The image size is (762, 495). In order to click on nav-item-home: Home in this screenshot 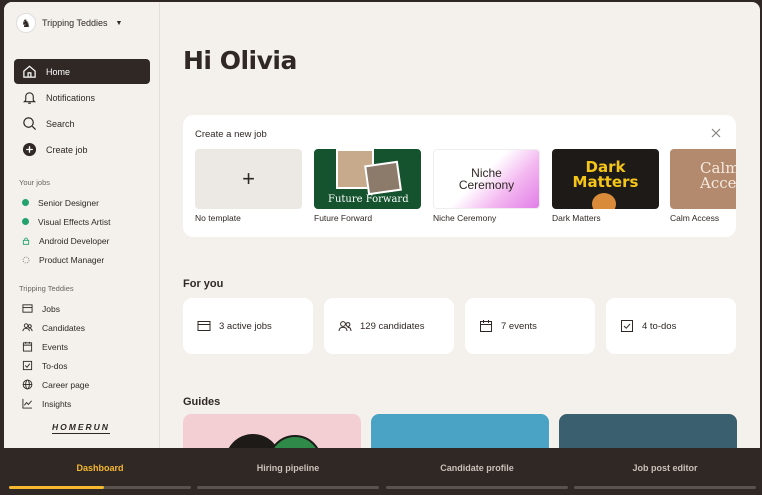, I will do `click(82, 71)`.